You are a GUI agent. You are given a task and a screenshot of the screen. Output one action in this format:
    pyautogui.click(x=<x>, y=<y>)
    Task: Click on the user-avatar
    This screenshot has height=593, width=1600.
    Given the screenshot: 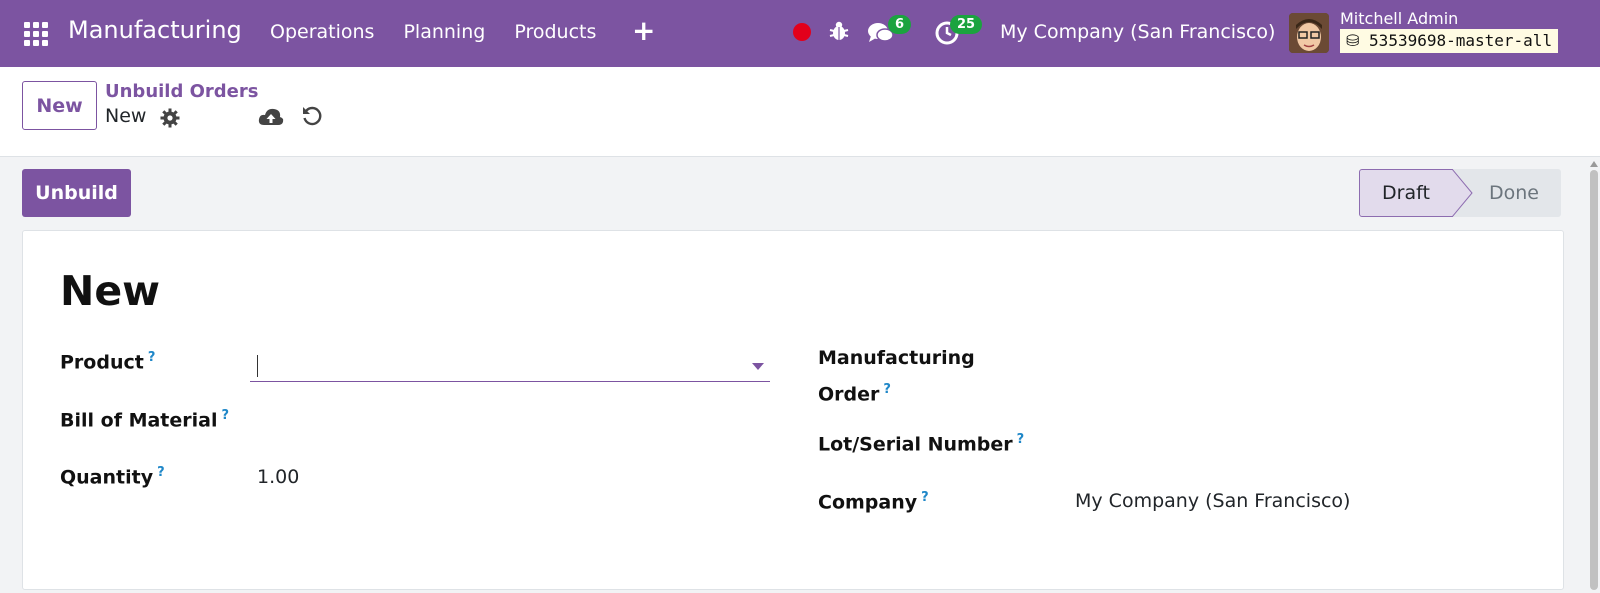 What is the action you would take?
    pyautogui.click(x=1309, y=33)
    